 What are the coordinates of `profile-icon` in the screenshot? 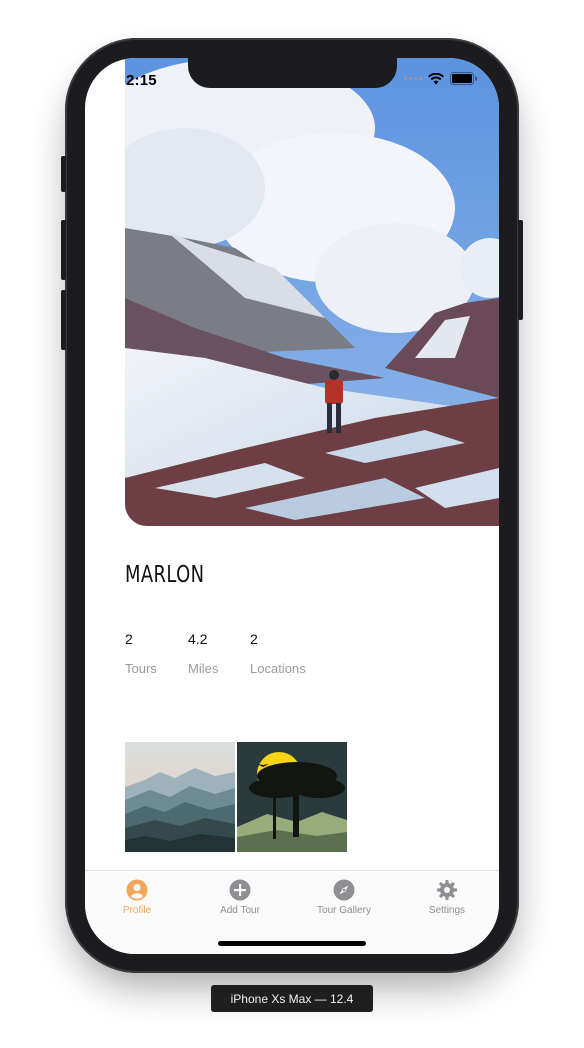 It's located at (137, 890).